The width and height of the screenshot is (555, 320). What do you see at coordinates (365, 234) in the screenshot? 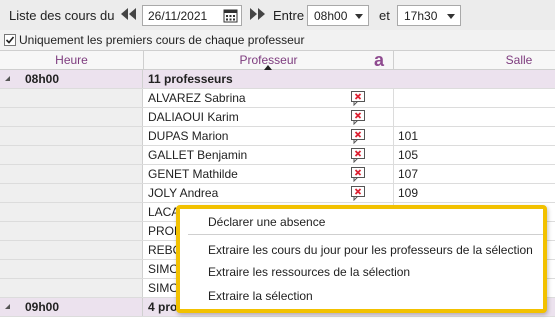
I see `menu-divider` at bounding box center [365, 234].